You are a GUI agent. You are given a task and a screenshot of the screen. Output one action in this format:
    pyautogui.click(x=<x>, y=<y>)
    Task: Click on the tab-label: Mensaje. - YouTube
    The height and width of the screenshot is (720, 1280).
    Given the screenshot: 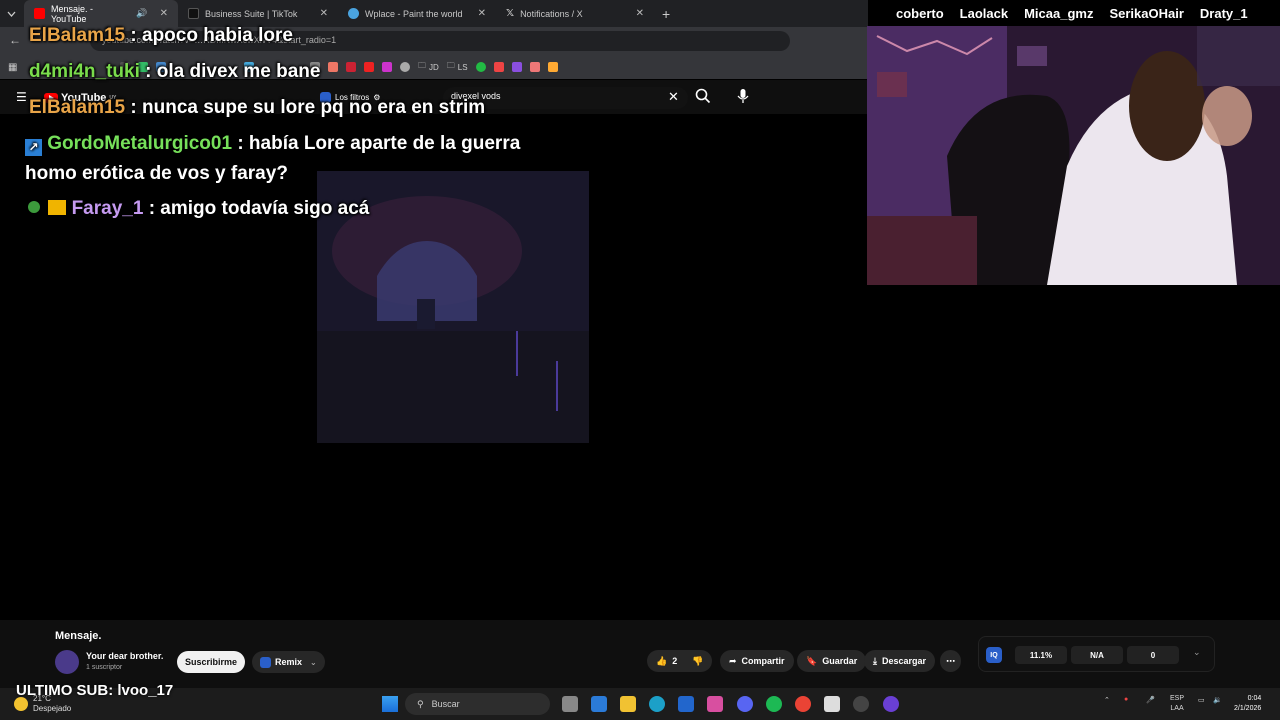 What is the action you would take?
    pyautogui.click(x=72, y=13)
    